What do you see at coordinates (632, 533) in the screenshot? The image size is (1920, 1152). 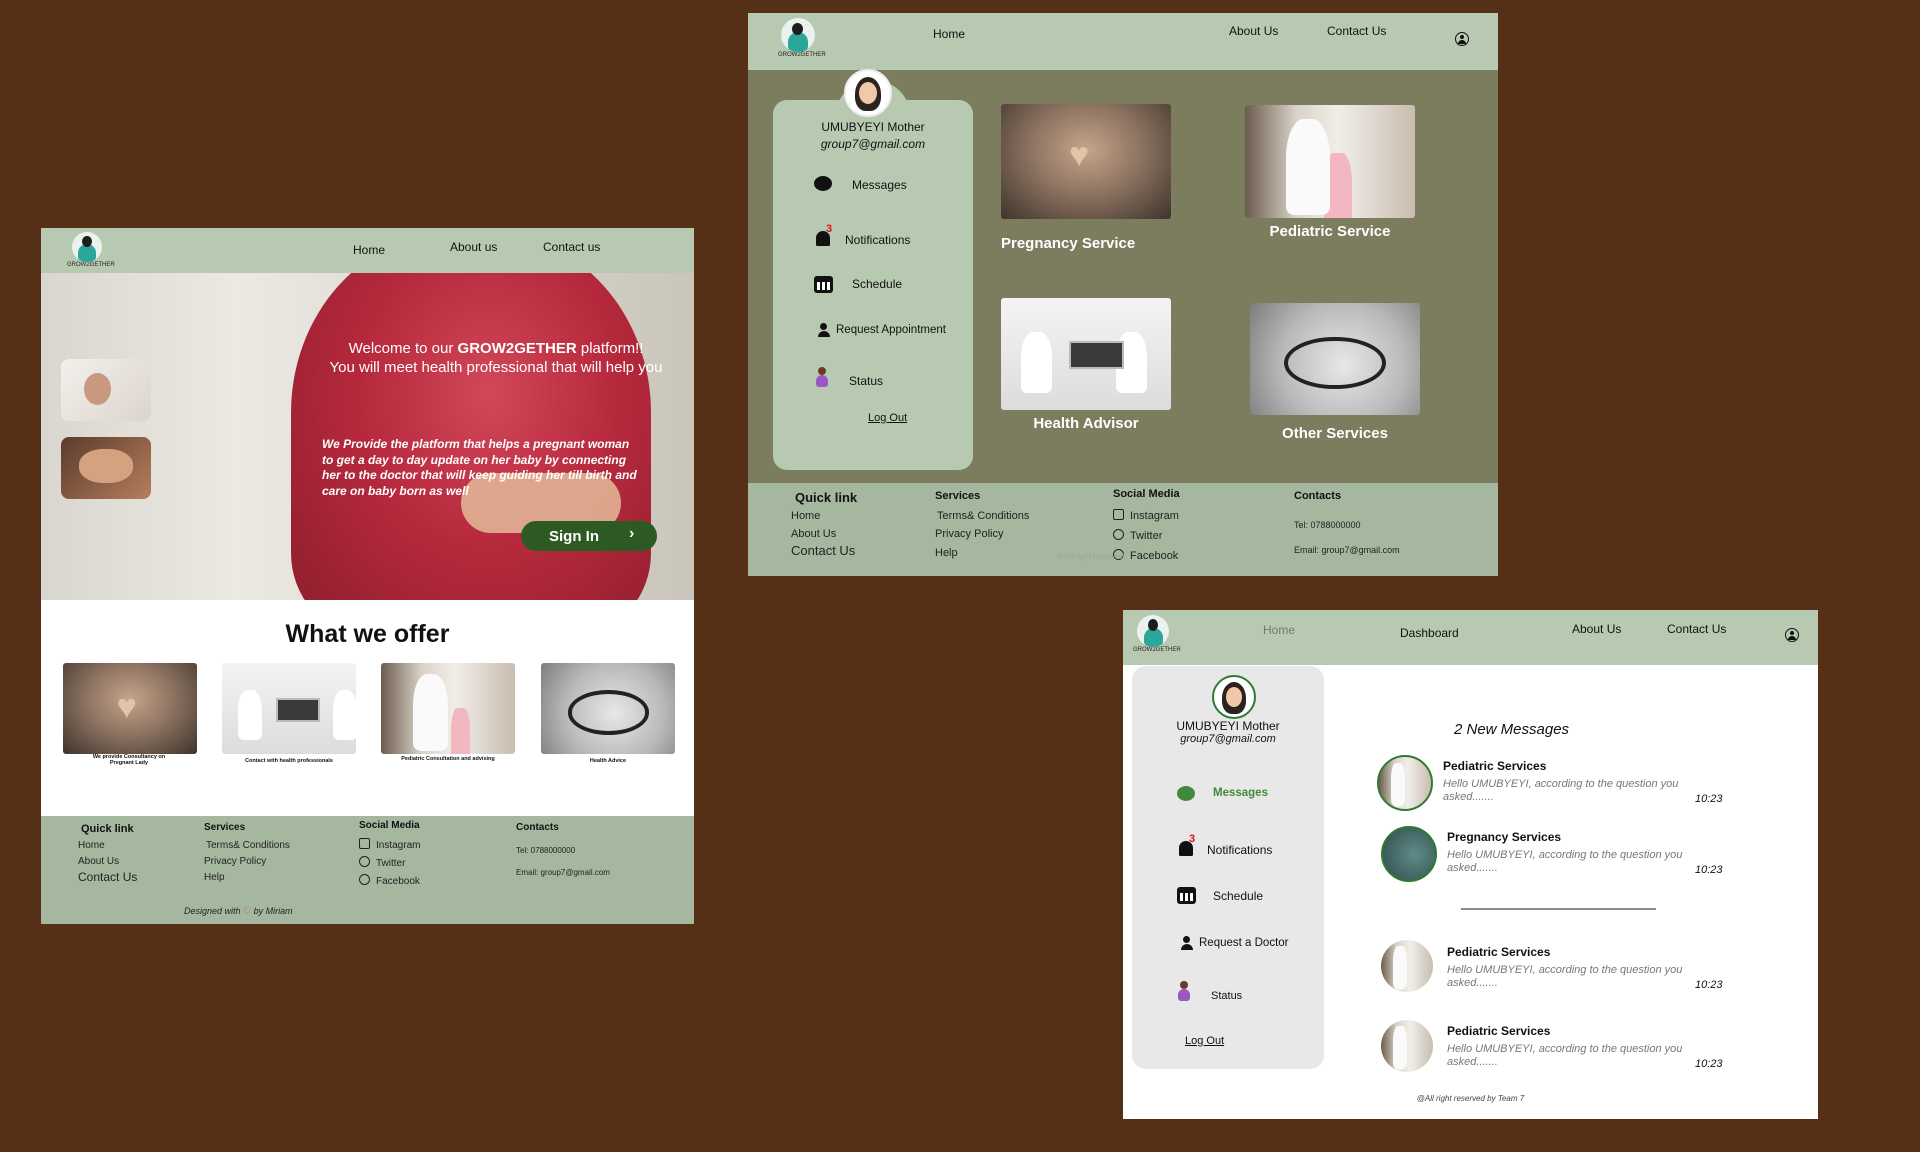 I see `chevron-right-icon: ›` at bounding box center [632, 533].